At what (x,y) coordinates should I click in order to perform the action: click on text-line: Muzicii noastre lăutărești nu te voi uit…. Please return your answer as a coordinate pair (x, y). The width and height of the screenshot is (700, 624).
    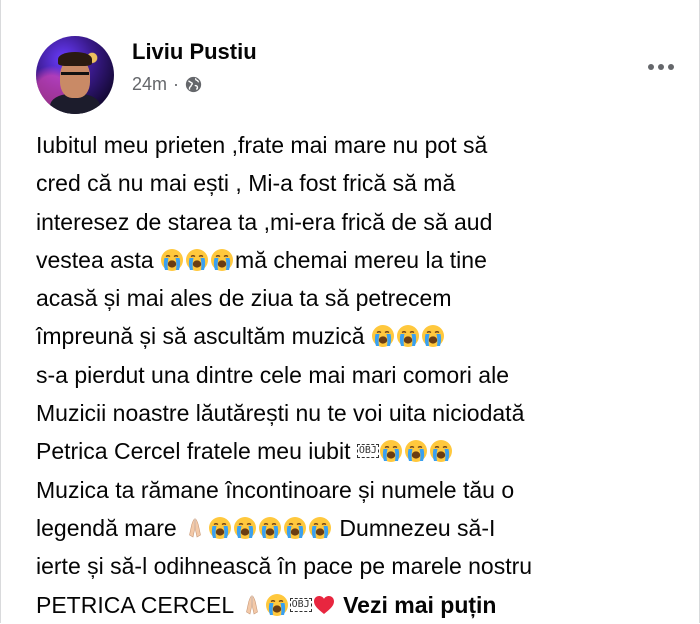
    Looking at the image, I should click on (280, 413).